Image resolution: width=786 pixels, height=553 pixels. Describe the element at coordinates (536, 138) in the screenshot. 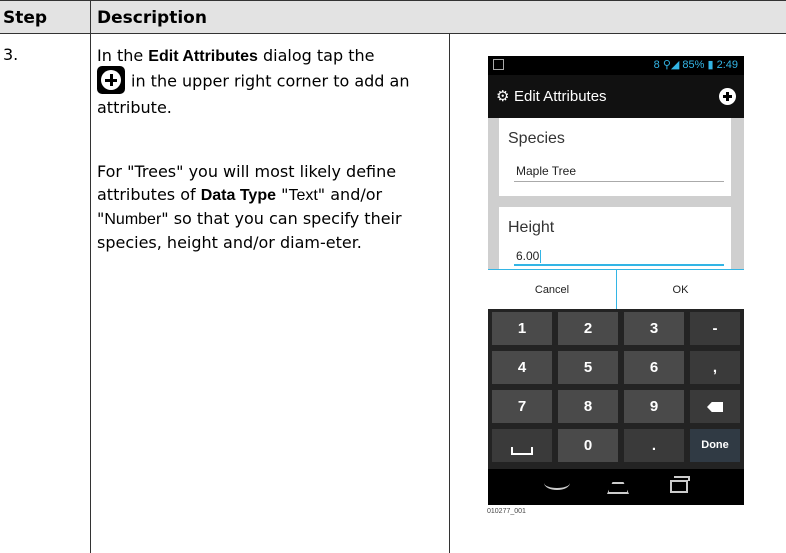

I see `field-label: Species` at that location.